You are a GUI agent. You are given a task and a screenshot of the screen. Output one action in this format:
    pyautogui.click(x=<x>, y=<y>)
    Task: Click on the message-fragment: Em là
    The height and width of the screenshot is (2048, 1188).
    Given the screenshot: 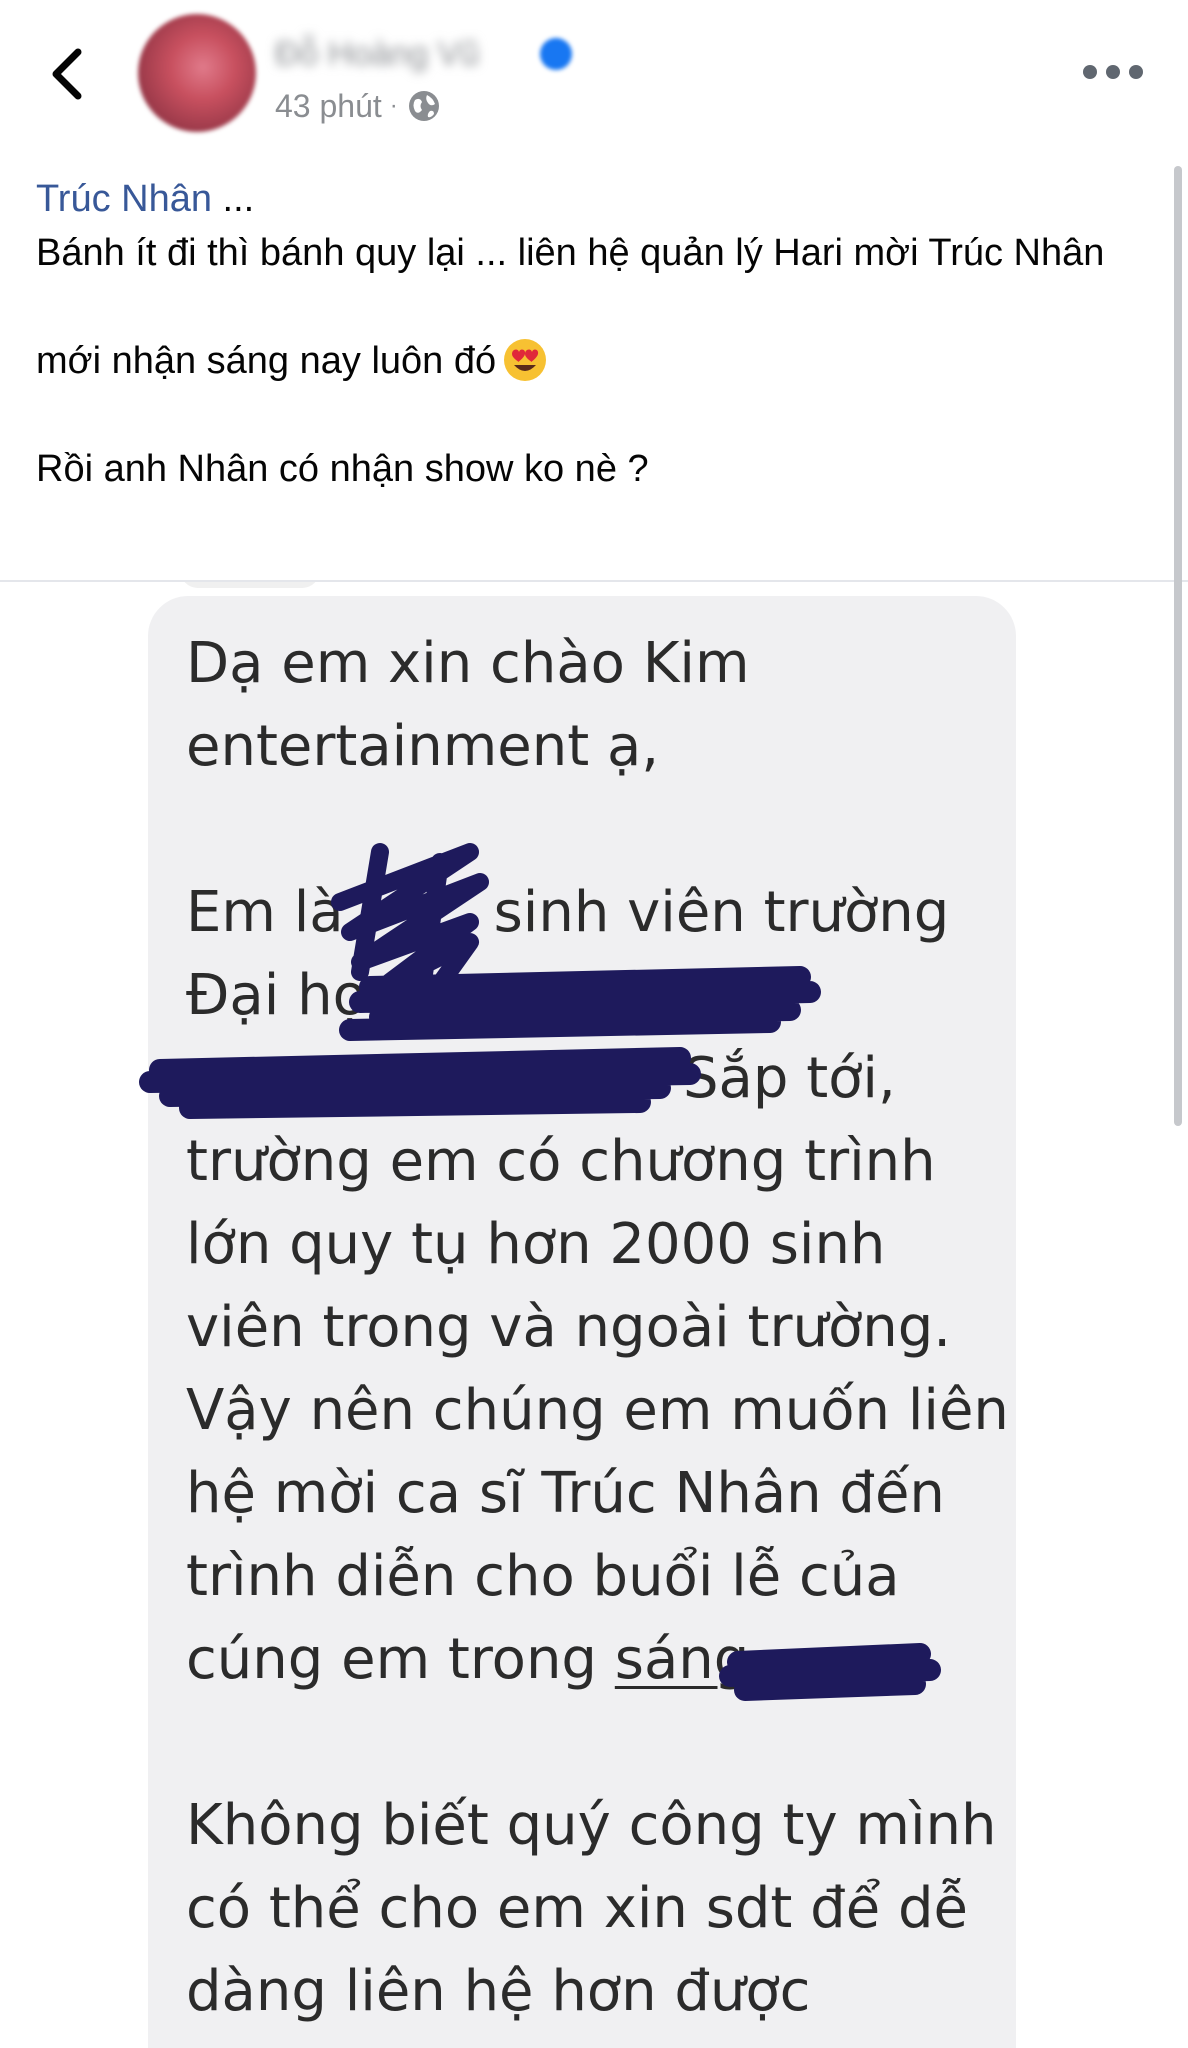 What is the action you would take?
    pyautogui.click(x=265, y=912)
    